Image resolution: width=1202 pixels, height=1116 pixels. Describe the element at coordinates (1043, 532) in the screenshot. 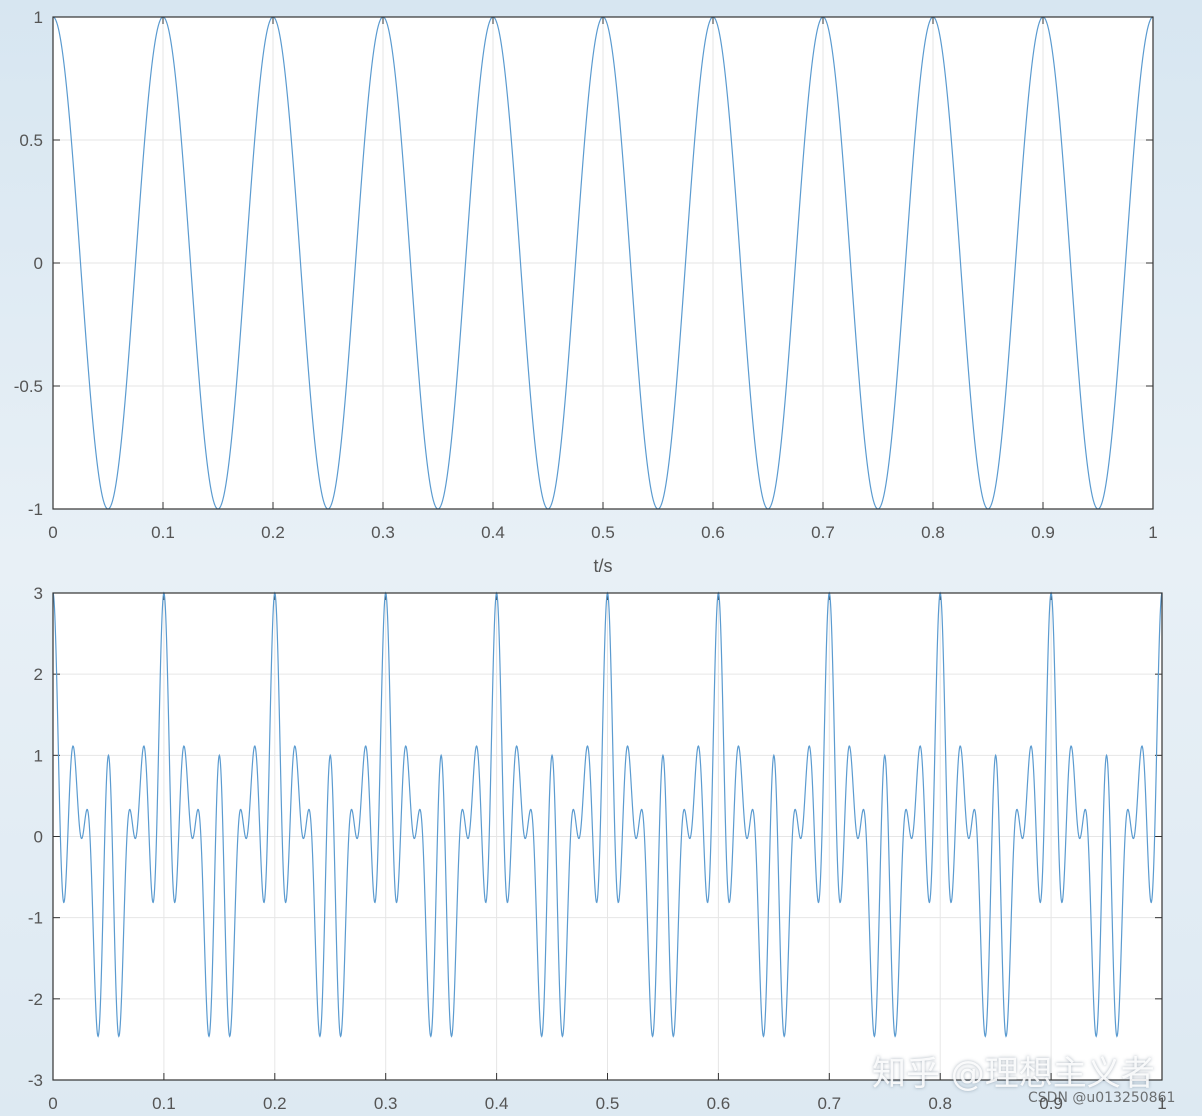

I see `x-tick-label: 0.9` at that location.